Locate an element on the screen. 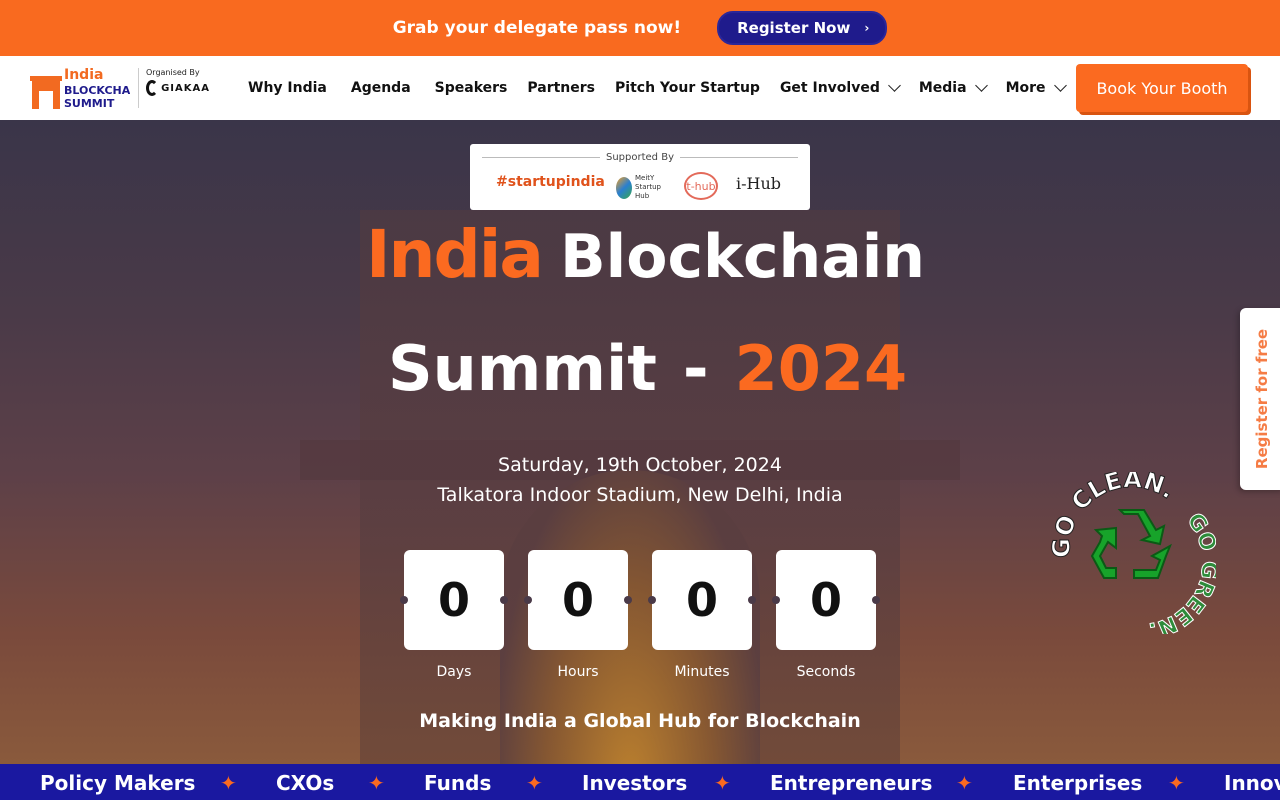 Image resolution: width=1280 pixels, height=800 pixels. countdown-hours: 0 is located at coordinates (578, 600).